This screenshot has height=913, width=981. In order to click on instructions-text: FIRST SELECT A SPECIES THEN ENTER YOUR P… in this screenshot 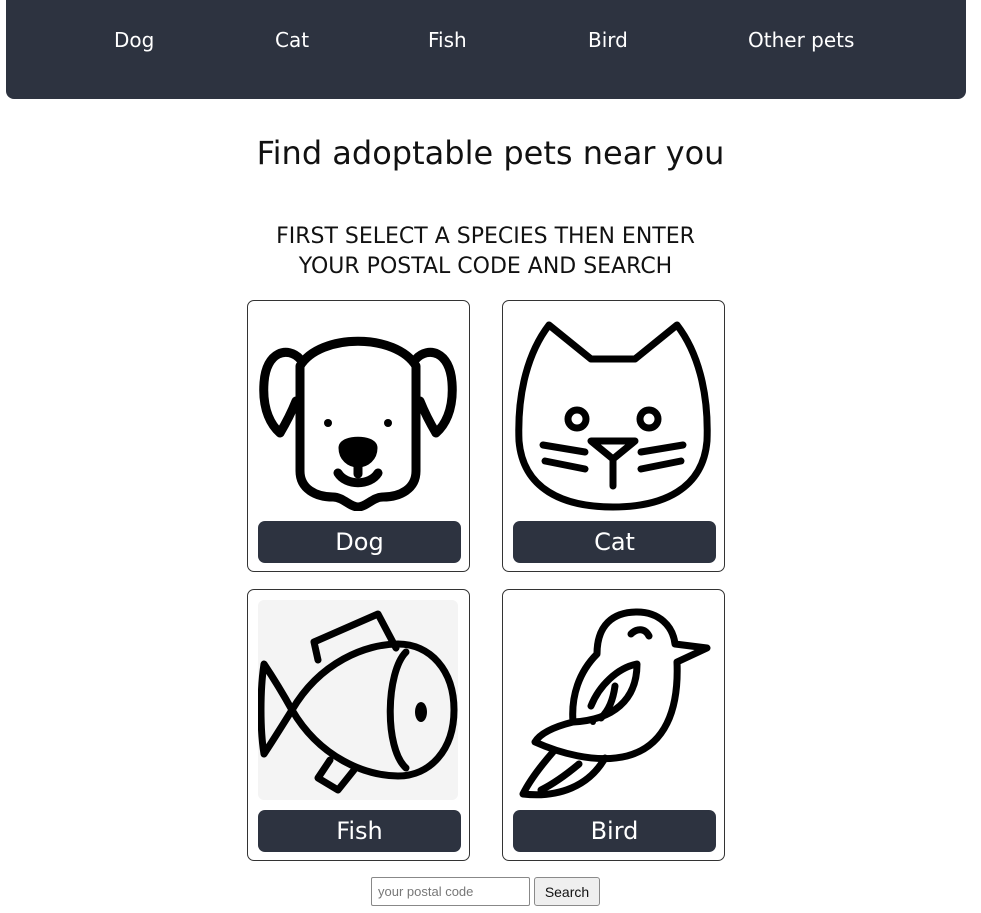, I will do `click(485, 252)`.